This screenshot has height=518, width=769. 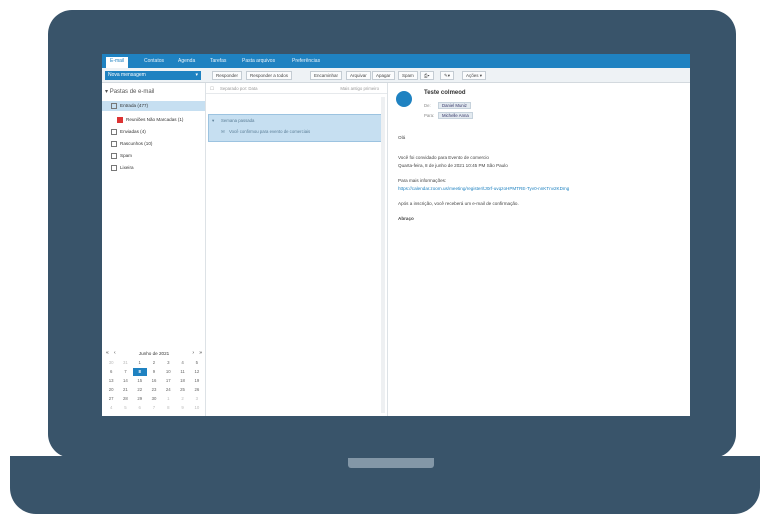 I want to click on tab-contacts: Contatos, so click(x=154, y=61).